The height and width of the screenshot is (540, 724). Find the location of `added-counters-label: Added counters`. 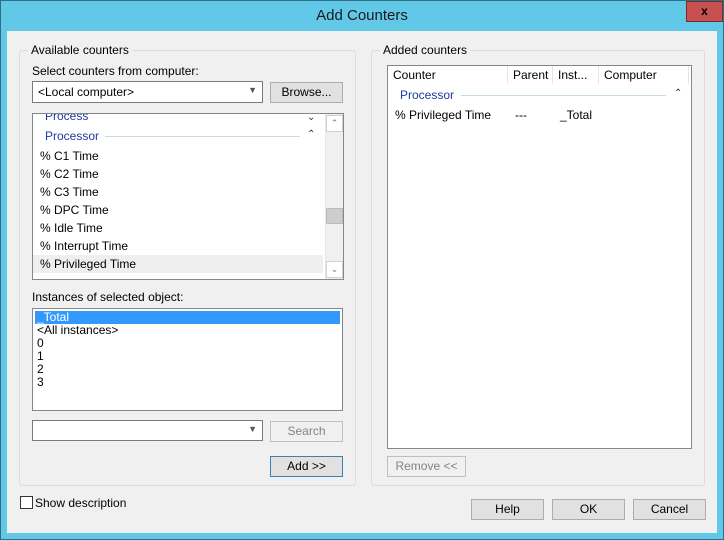

added-counters-label: Added counters is located at coordinates (425, 50).